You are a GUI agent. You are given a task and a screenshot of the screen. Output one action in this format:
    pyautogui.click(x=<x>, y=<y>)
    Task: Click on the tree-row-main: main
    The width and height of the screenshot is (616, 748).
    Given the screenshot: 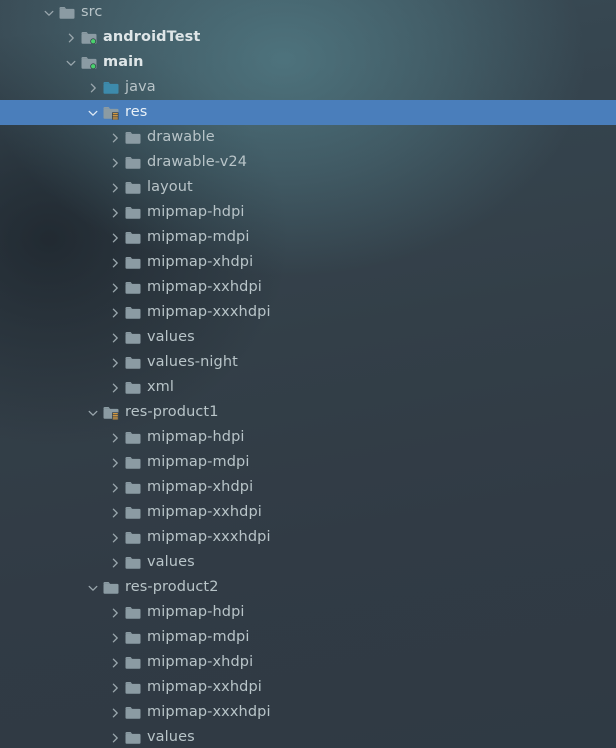 What is the action you would take?
    pyautogui.click(x=308, y=62)
    